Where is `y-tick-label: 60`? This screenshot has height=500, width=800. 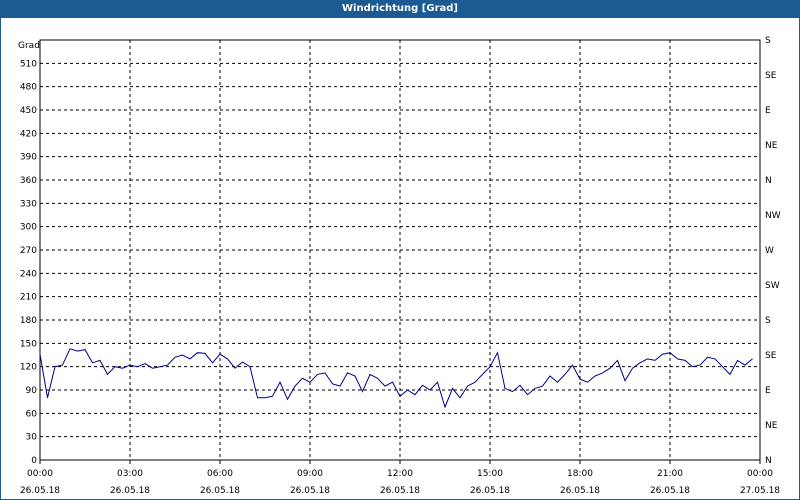
y-tick-label: 60 is located at coordinates (32, 414).